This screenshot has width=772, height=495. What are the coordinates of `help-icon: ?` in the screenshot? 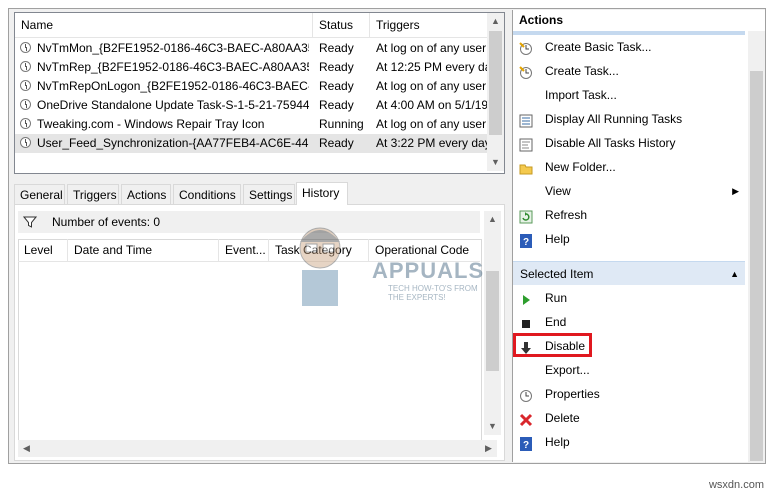 It's located at (526, 443).